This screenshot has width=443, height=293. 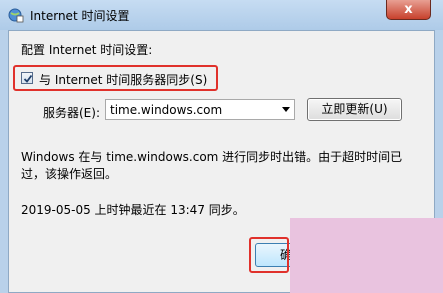 What do you see at coordinates (354, 109) in the screenshot?
I see `update-now-button: 立即更新(U)` at bounding box center [354, 109].